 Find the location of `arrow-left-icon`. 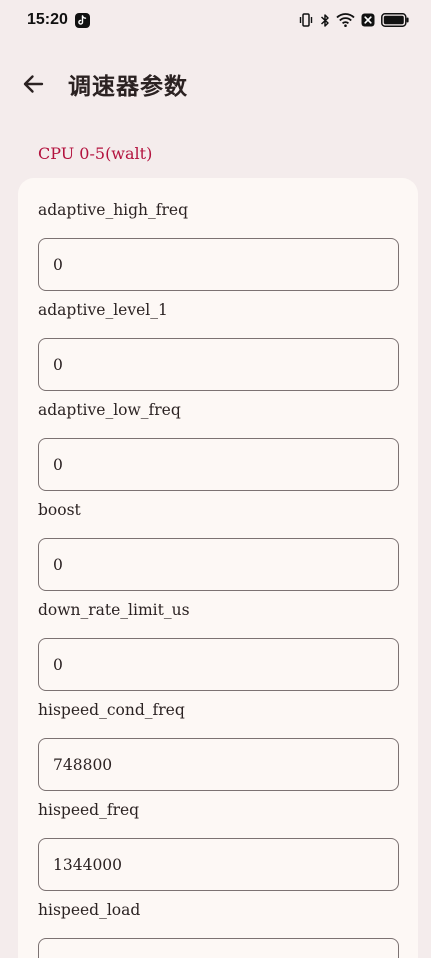

arrow-left-icon is located at coordinates (33, 84).